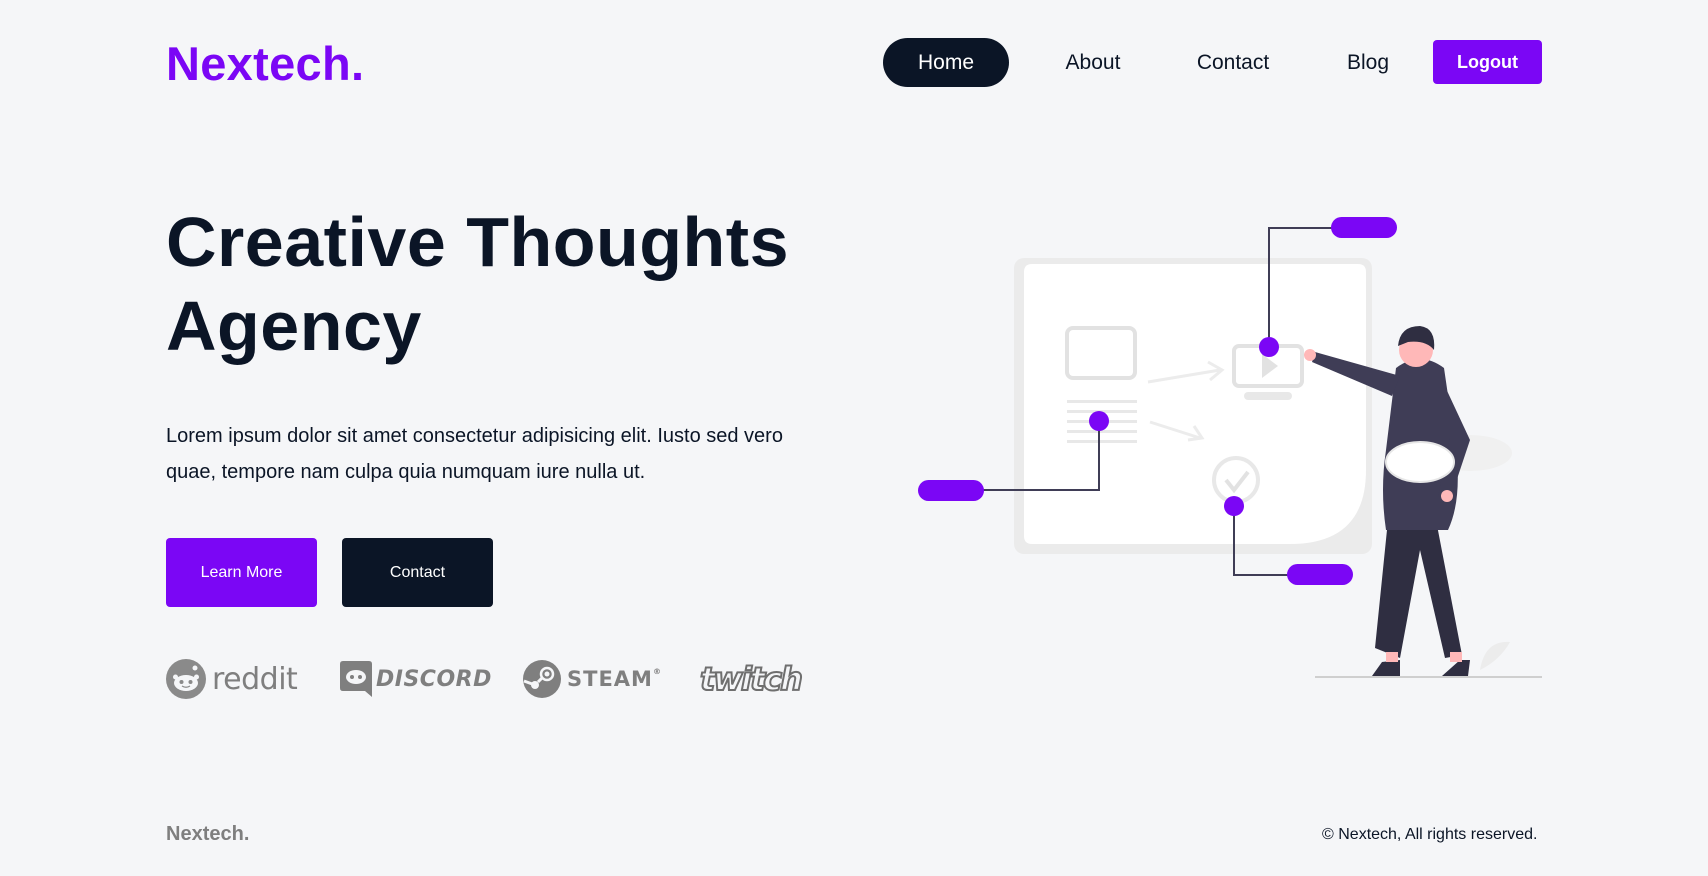 The height and width of the screenshot is (876, 1708). I want to click on steam-logo: STEAM®, so click(592, 679).